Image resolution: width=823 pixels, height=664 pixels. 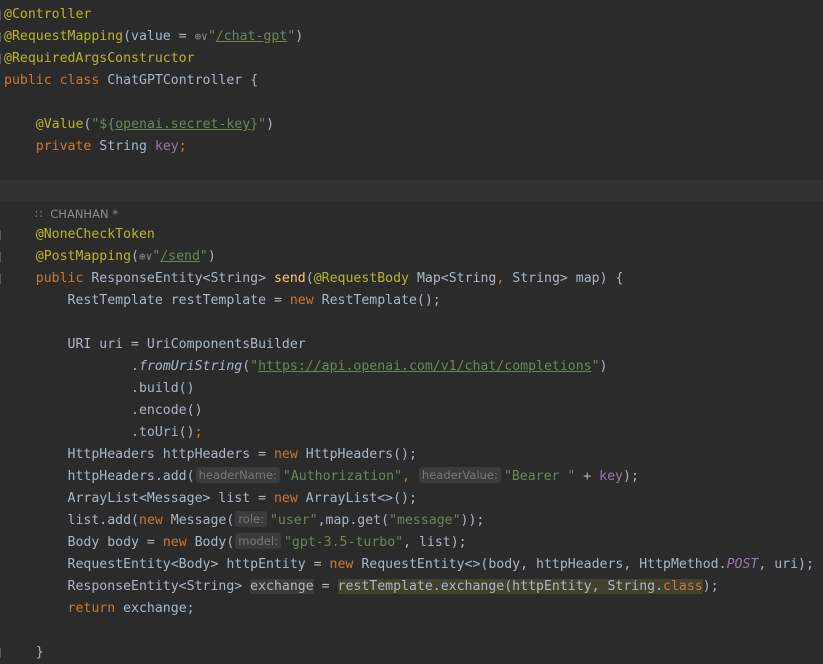 I want to click on parameter-hint: role:, so click(x=251, y=519).